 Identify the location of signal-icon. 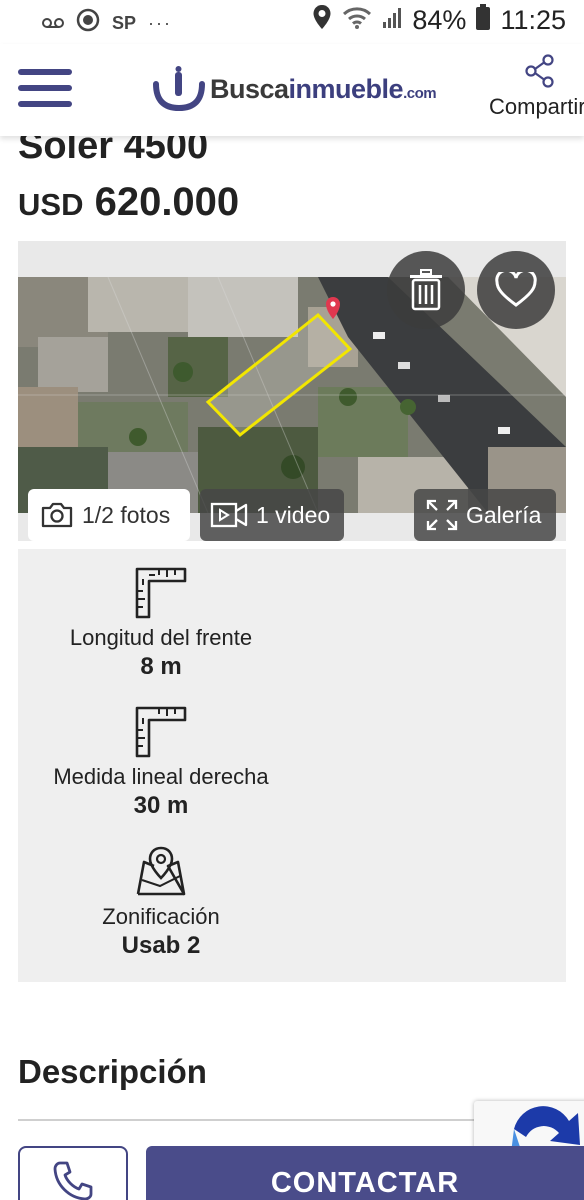
(392, 20).